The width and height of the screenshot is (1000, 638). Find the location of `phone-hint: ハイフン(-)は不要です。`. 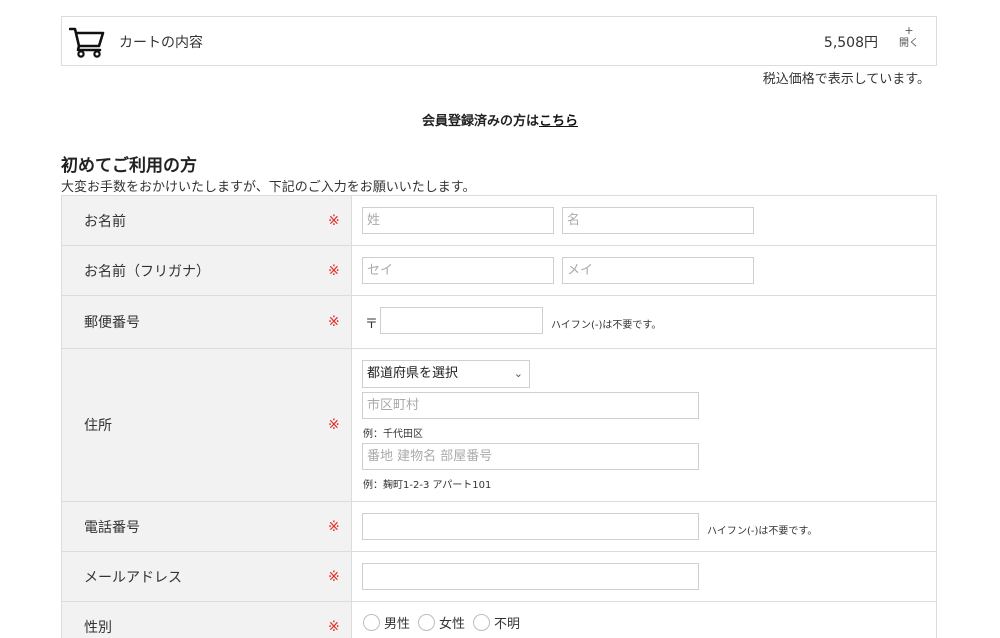

phone-hint: ハイフン(-)は不要です。 is located at coordinates (762, 531).